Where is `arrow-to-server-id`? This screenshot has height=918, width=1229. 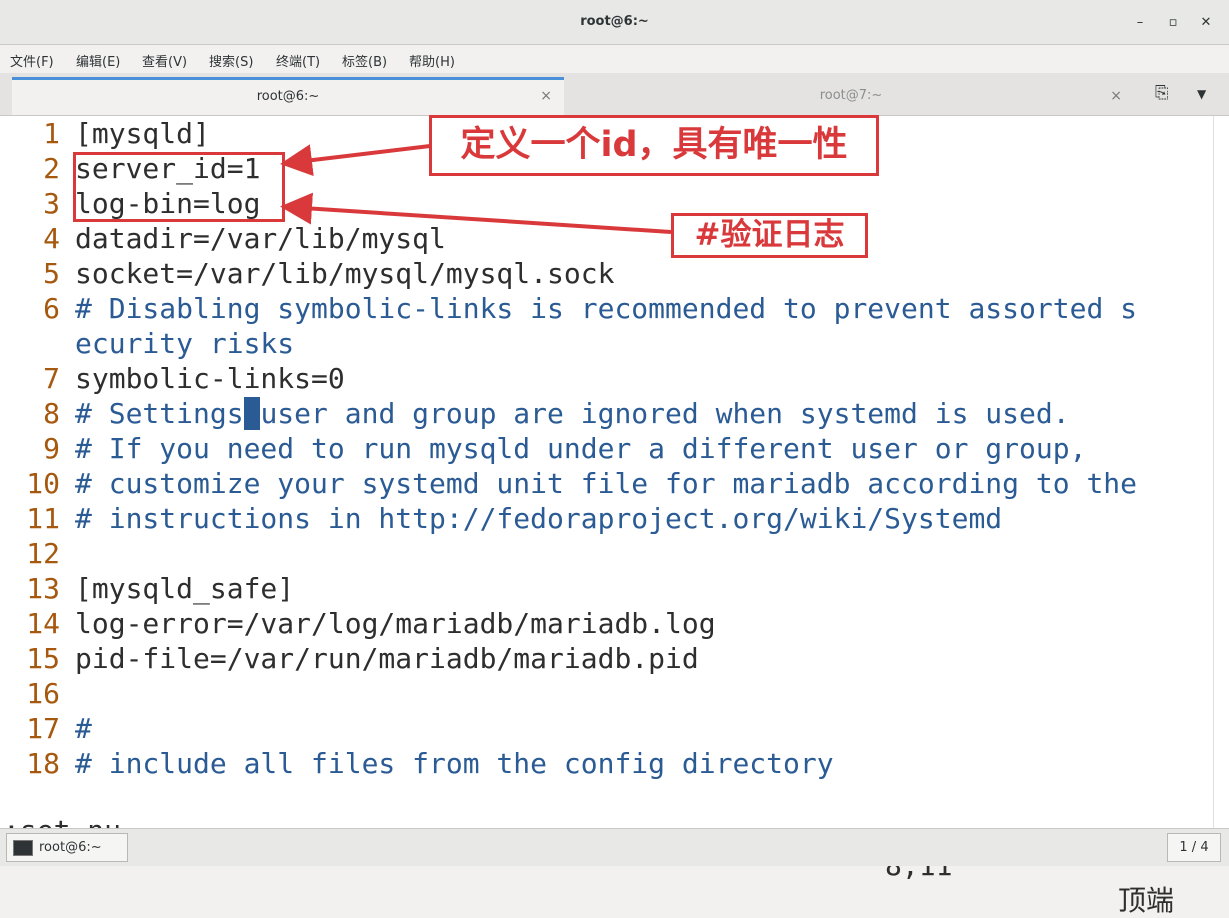 arrow-to-server-id is located at coordinates (355, 160).